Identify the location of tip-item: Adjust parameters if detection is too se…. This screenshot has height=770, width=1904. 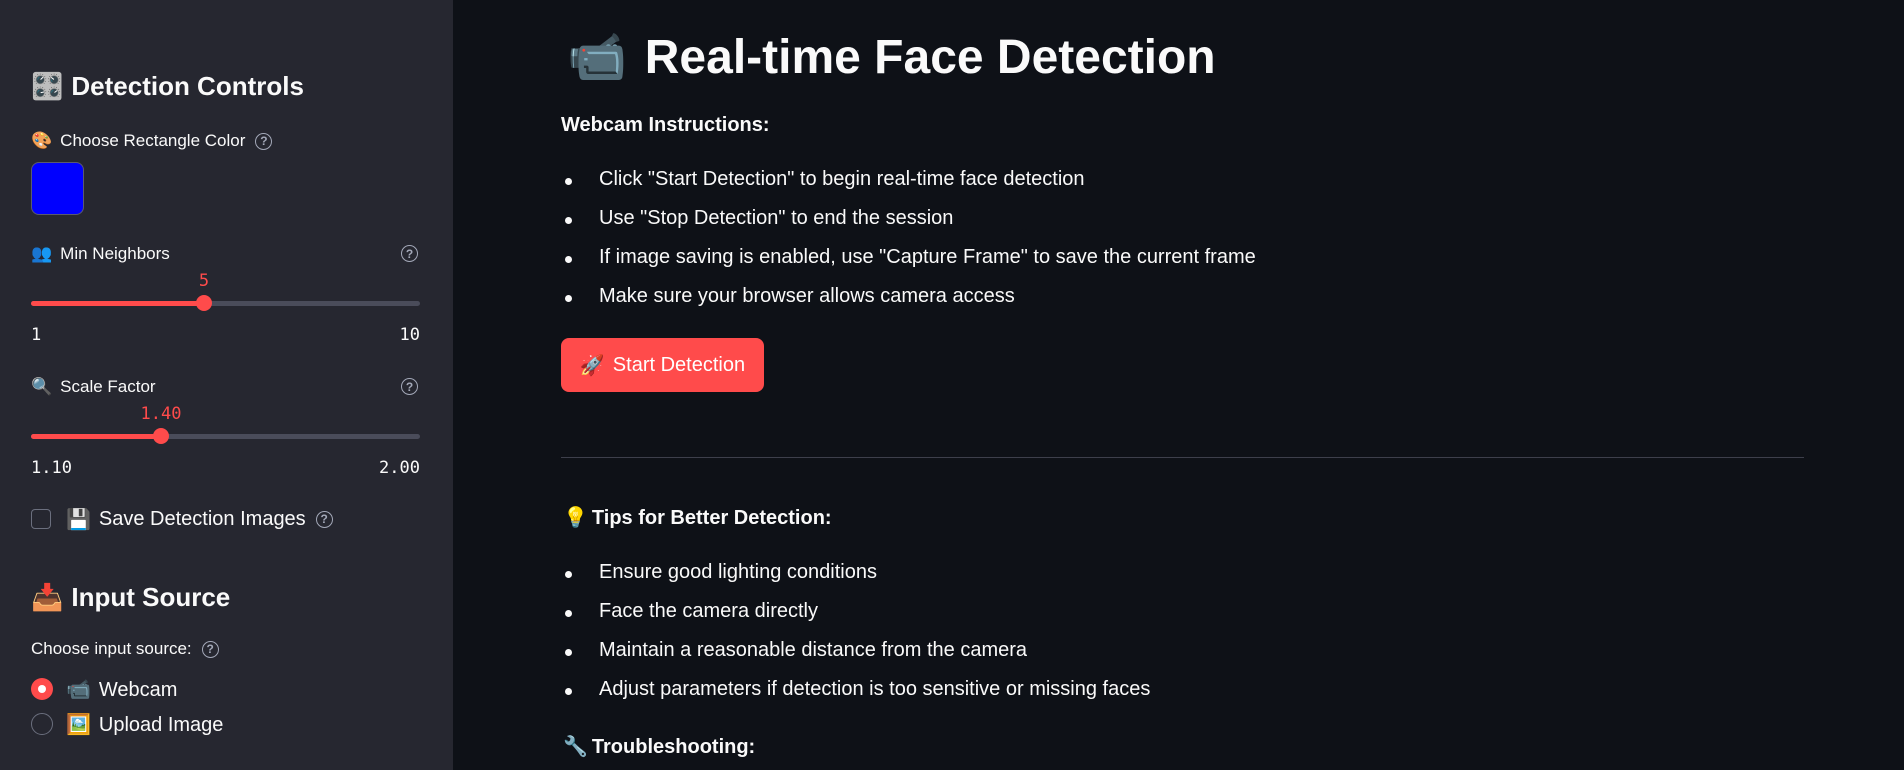
(875, 689).